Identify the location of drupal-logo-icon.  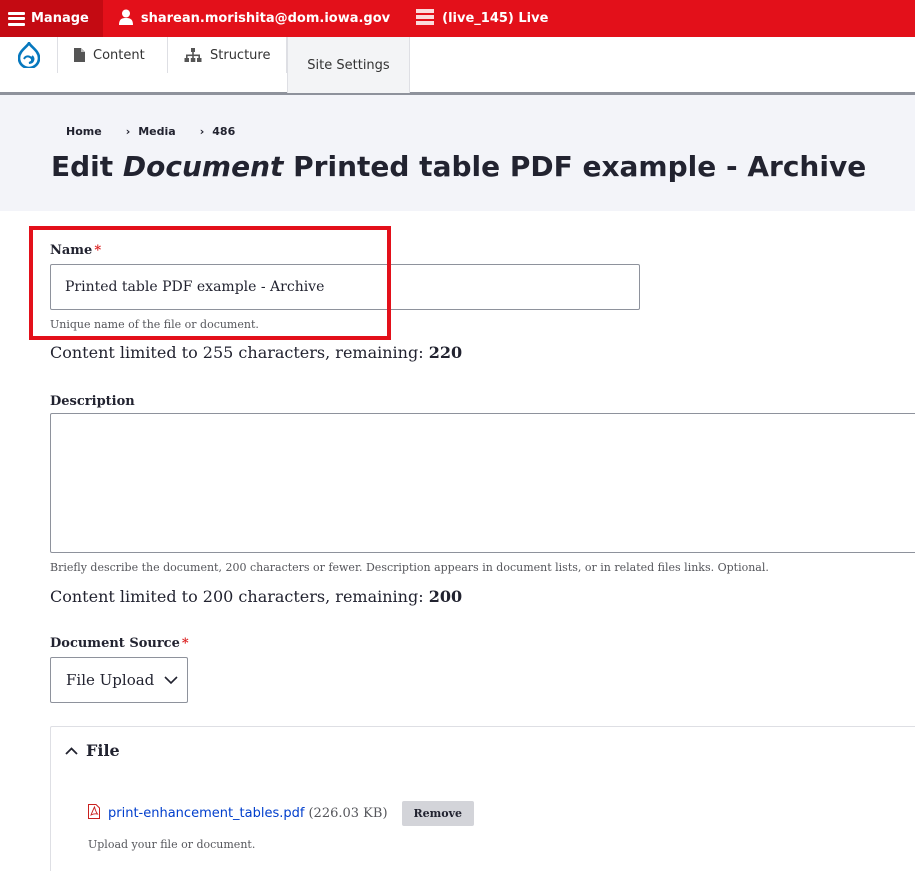
(29, 55).